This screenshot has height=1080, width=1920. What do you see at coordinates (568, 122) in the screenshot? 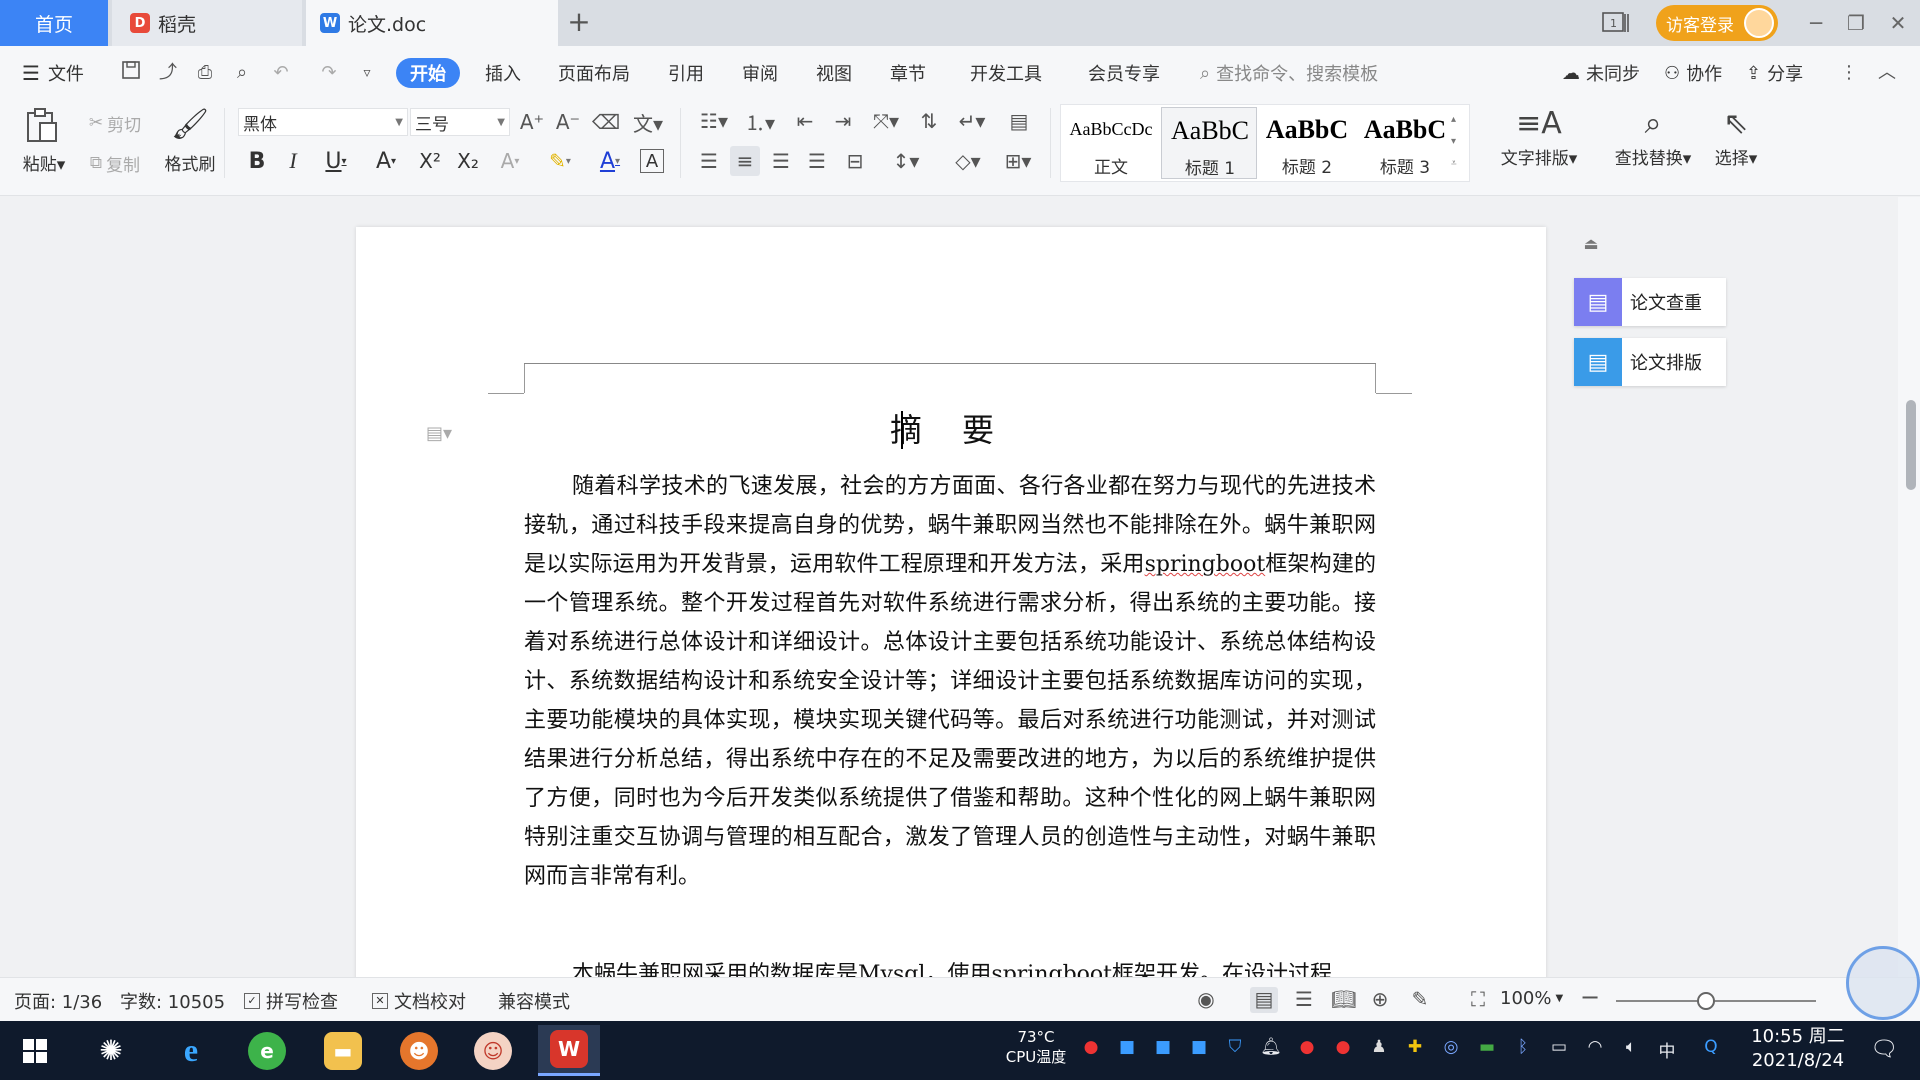
I see `decrease-font-icon: A⁻` at bounding box center [568, 122].